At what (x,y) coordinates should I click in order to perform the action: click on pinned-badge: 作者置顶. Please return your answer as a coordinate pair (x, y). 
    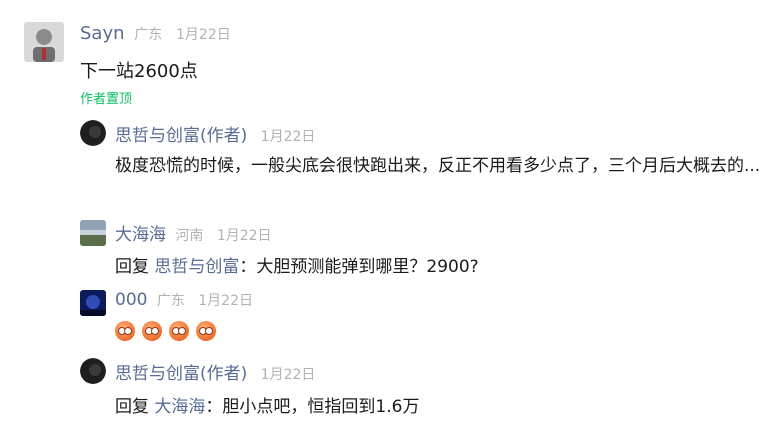
    Looking at the image, I should click on (106, 99).